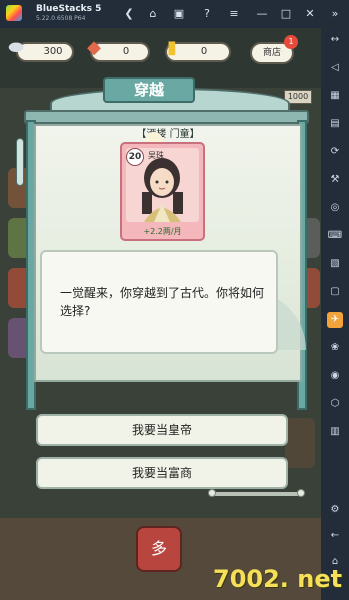  What do you see at coordinates (300, 443) in the screenshot?
I see `background-character` at bounding box center [300, 443].